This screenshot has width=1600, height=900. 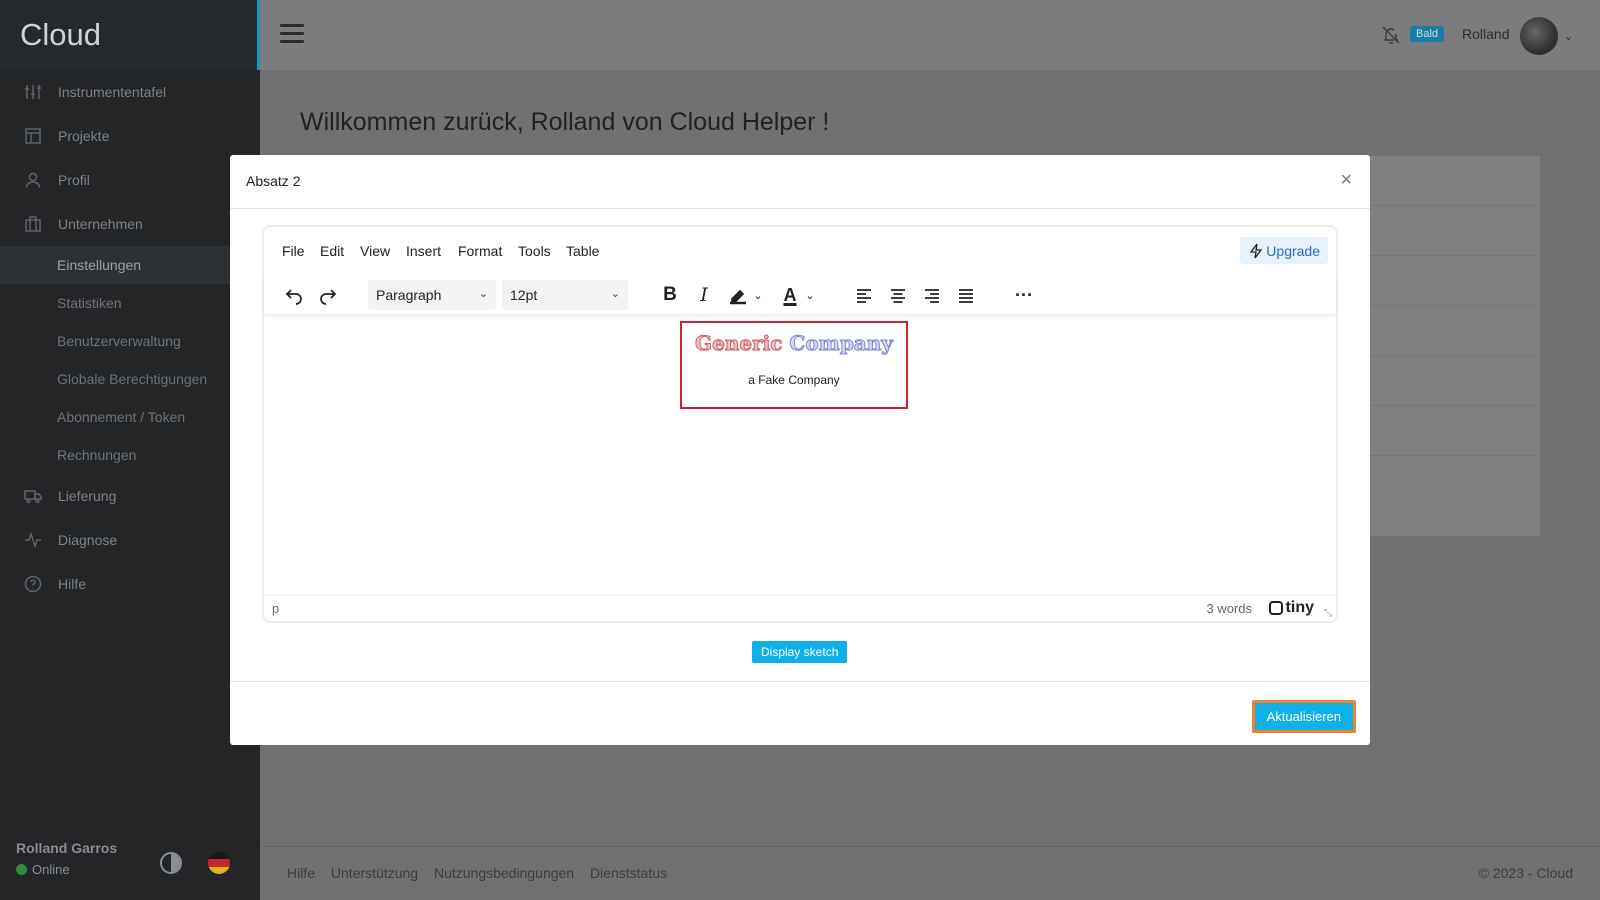 I want to click on sidebar-item-unternehmen: Unternehmen, so click(x=130, y=224).